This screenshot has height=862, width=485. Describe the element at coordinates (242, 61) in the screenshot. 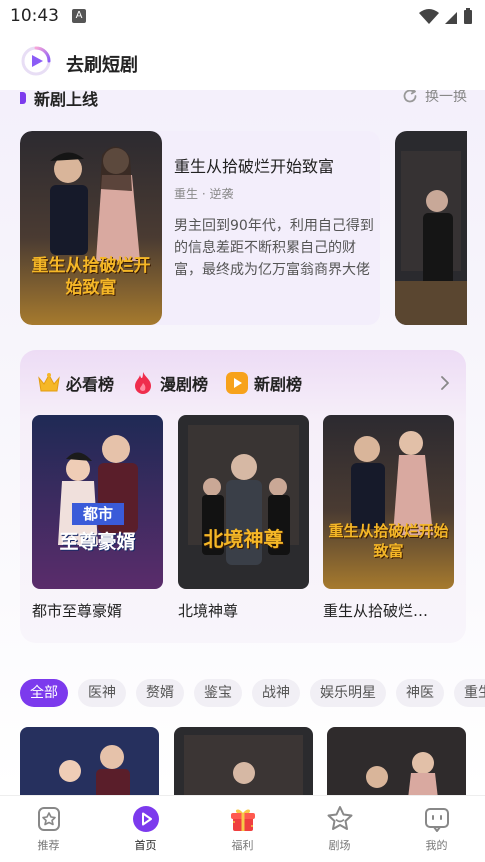

I see `app-bar: 去刷短剧` at that location.